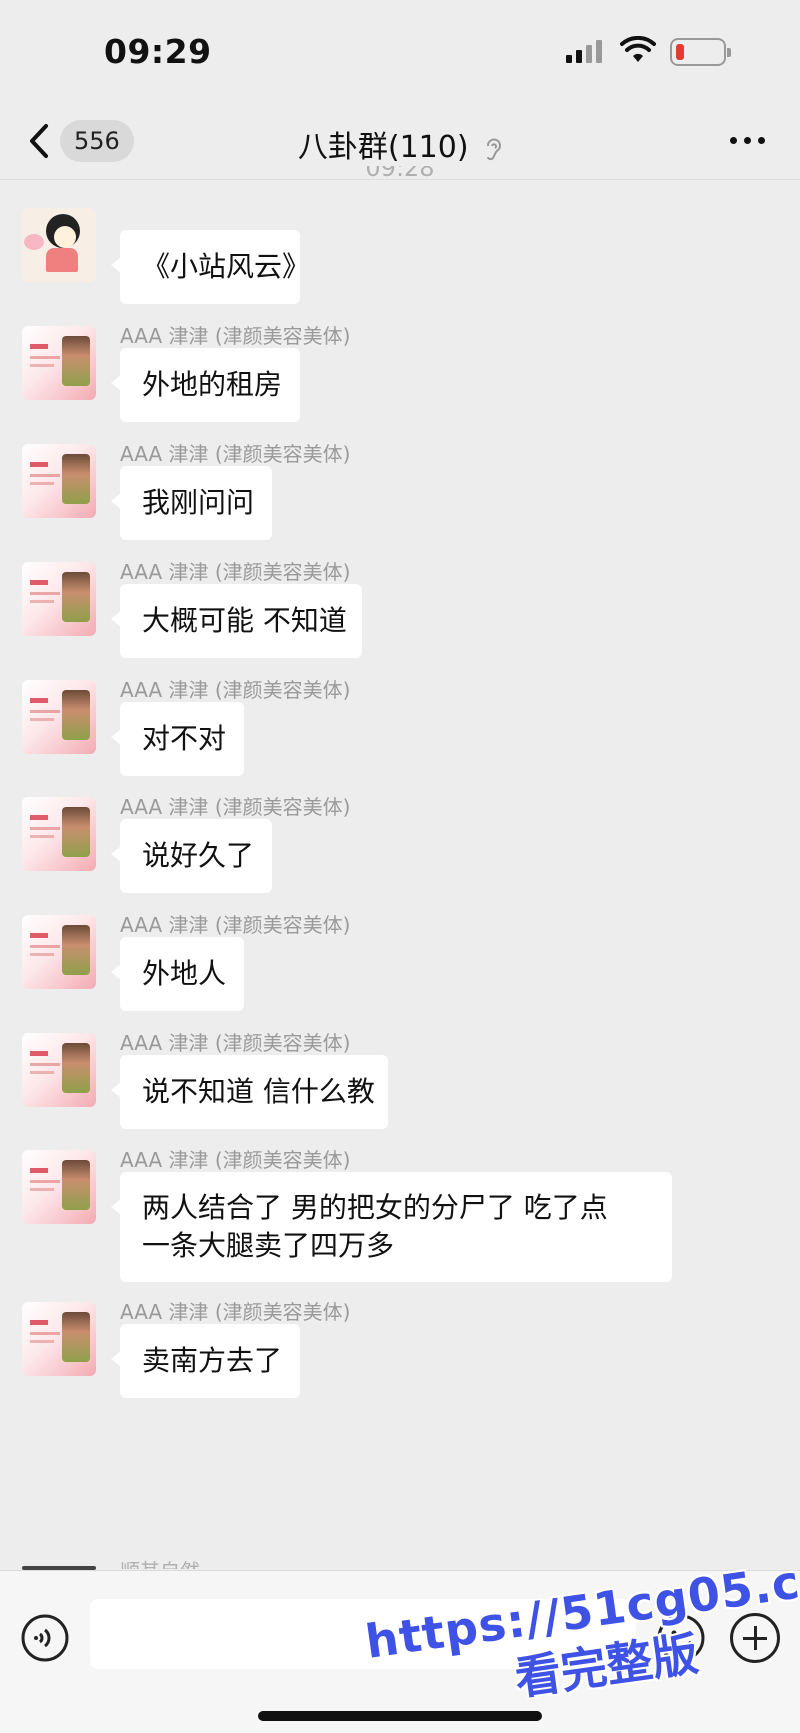 Image resolution: width=800 pixels, height=1733 pixels. Describe the element at coordinates (400, 50) in the screenshot. I see `status-bar: 09:29` at that location.